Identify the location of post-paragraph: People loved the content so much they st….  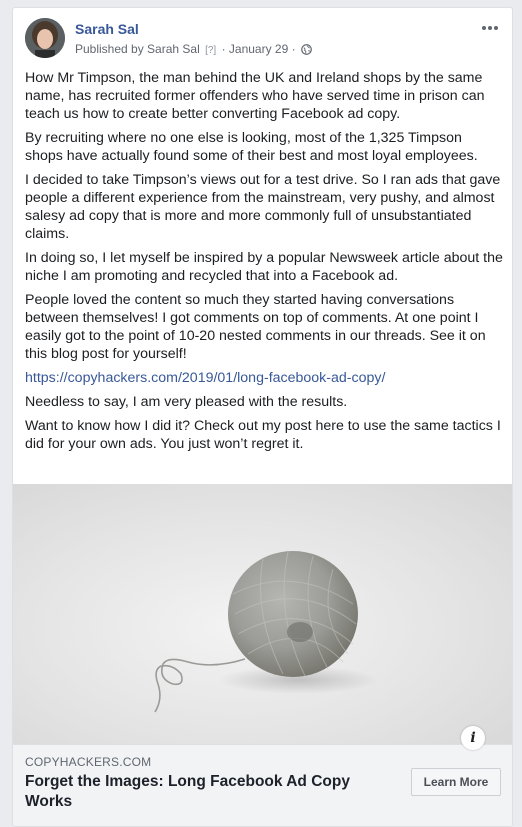
(255, 327).